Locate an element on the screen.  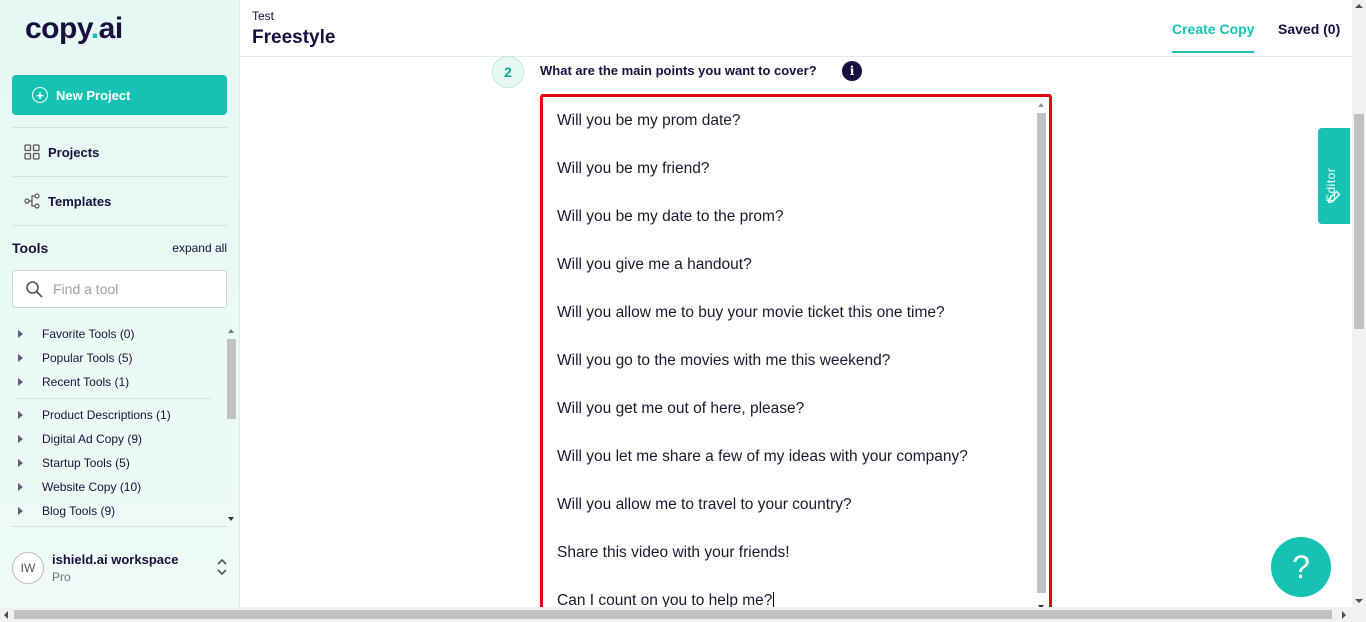
tool-group-product-descriptions: Product Descriptions (1) is located at coordinates (118, 415).